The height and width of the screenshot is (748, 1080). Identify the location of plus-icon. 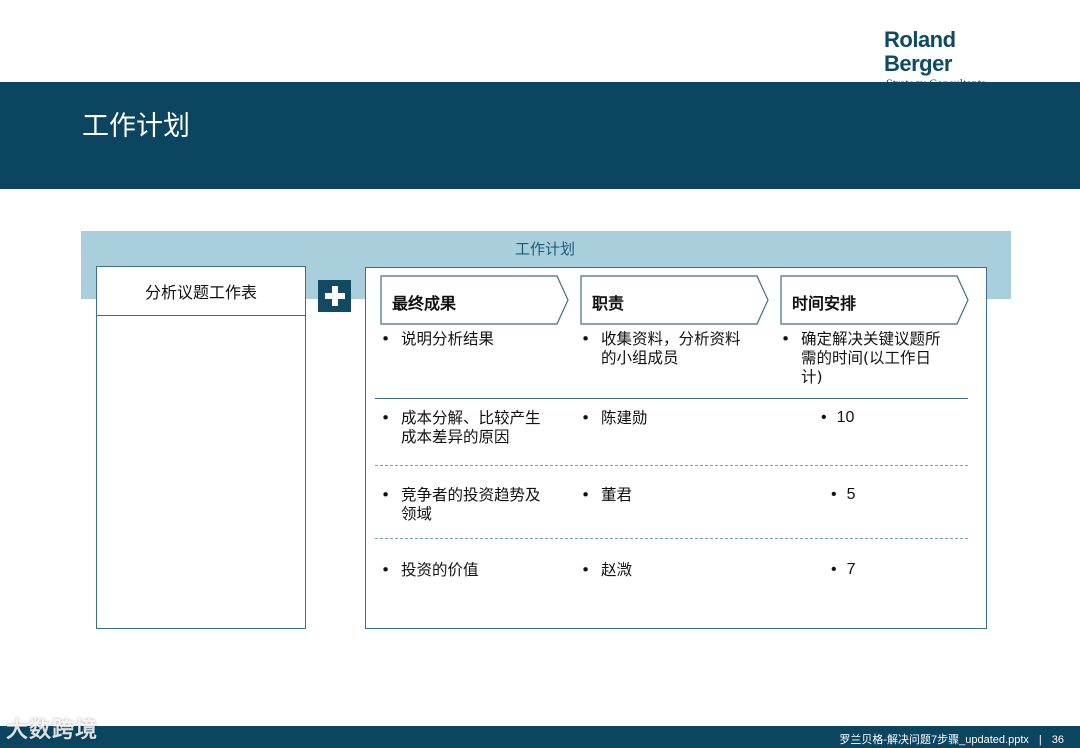
(334, 296).